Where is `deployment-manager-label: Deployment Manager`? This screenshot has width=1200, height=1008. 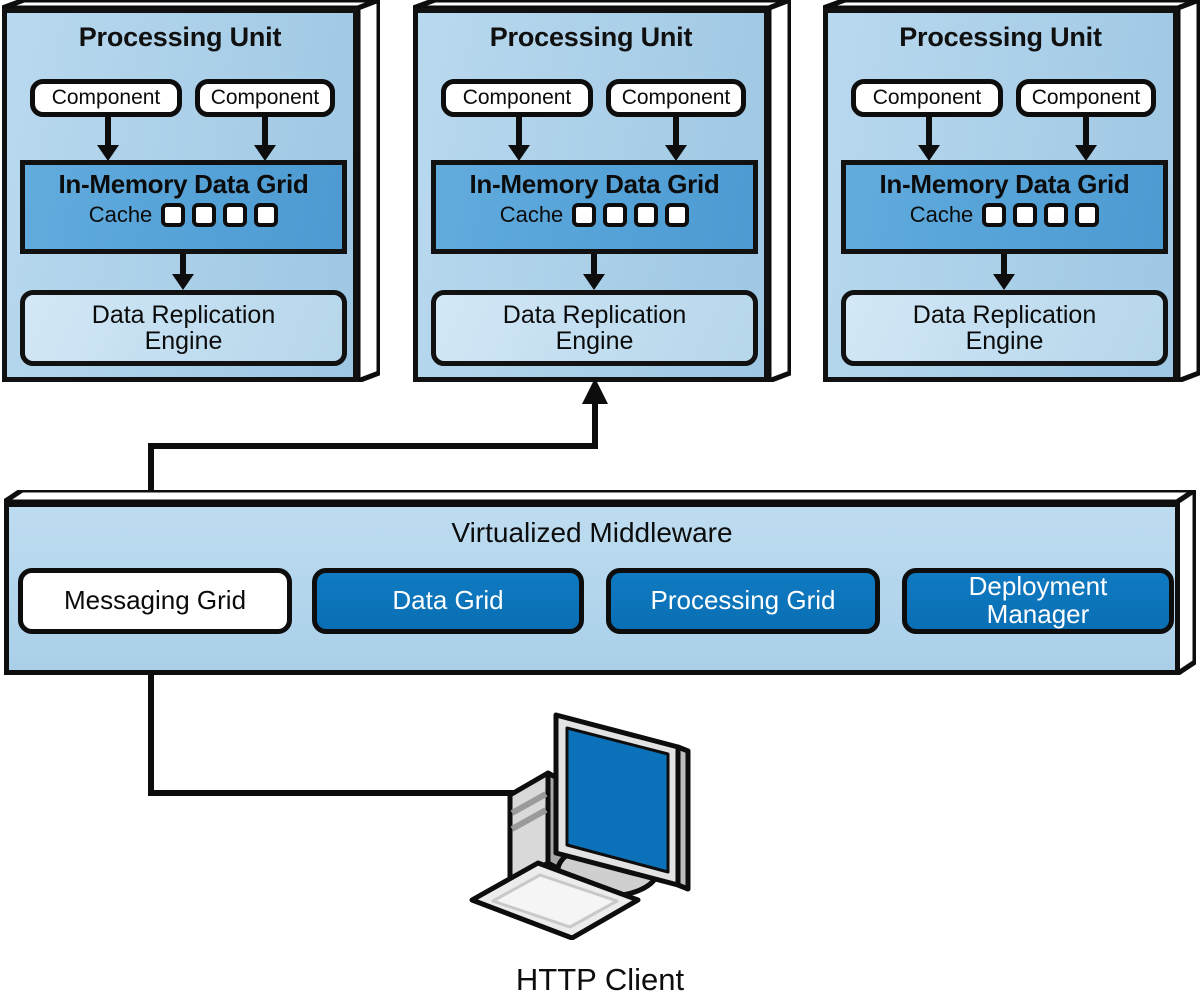
deployment-manager-label: Deployment Manager is located at coordinates (1038, 600).